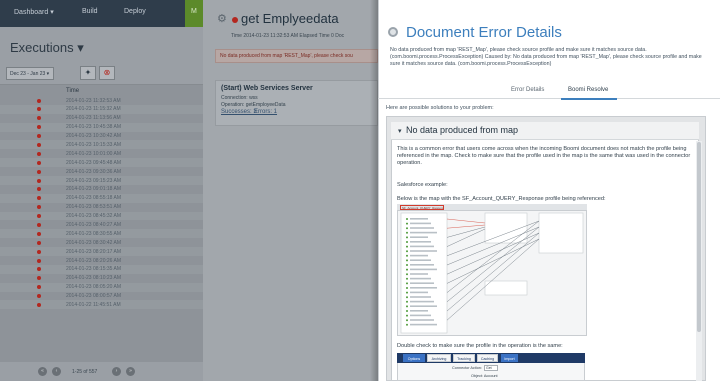 The height and width of the screenshot is (381, 720). What do you see at coordinates (42, 371) in the screenshot?
I see `first-page-icon: «` at bounding box center [42, 371].